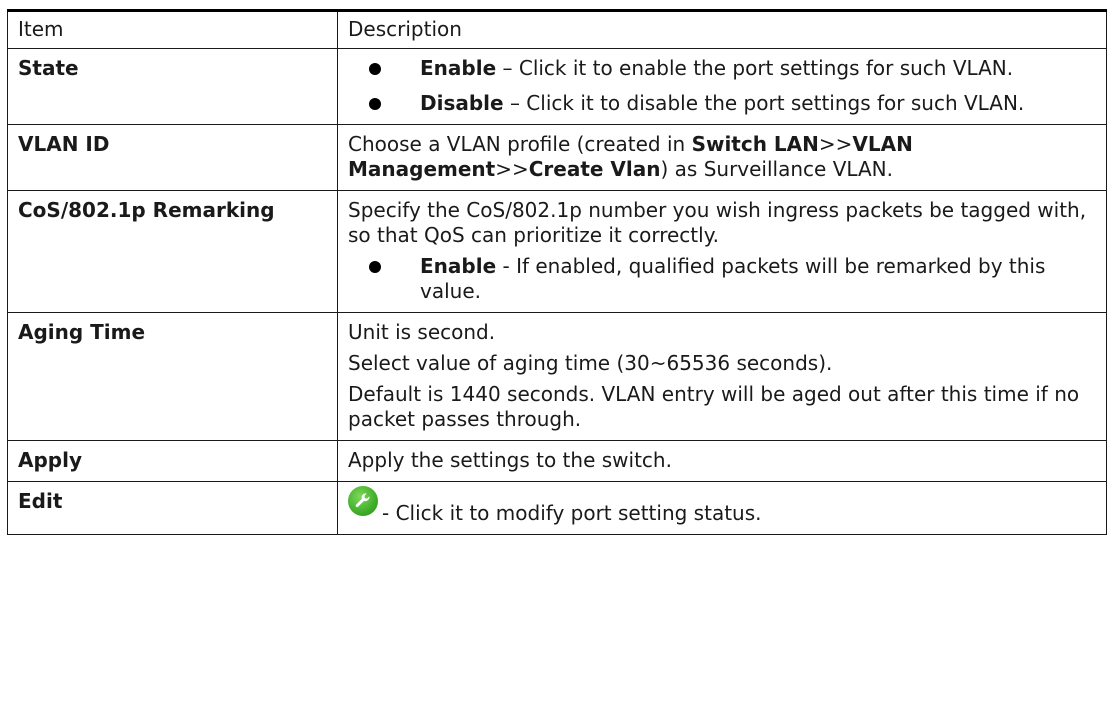 This screenshot has height=720, width=1113. I want to click on aging-line-1: Unit is second., so click(422, 332).